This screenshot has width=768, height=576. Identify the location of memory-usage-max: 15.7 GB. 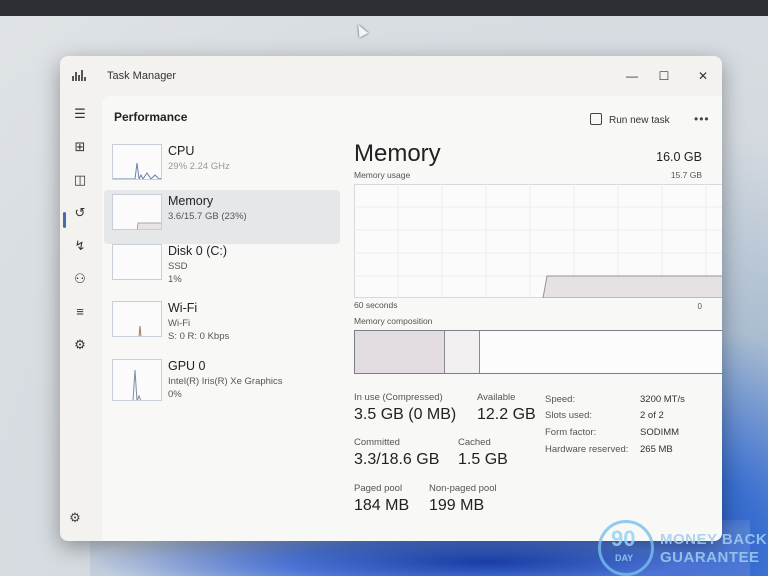
(686, 175).